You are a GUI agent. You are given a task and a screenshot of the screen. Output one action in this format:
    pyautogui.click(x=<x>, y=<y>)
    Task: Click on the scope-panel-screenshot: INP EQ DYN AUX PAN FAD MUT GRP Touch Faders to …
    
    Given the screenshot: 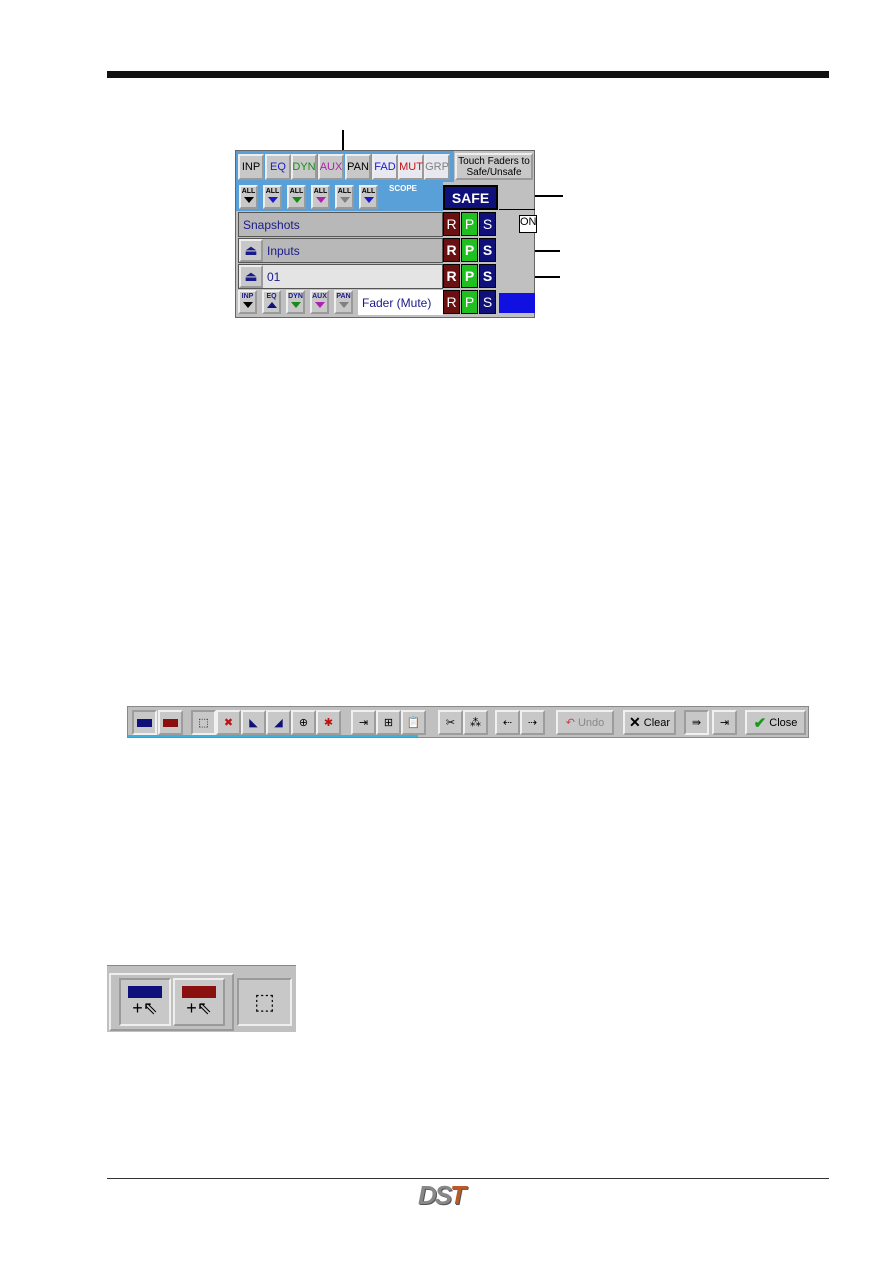 What is the action you would take?
    pyautogui.click(x=386, y=234)
    